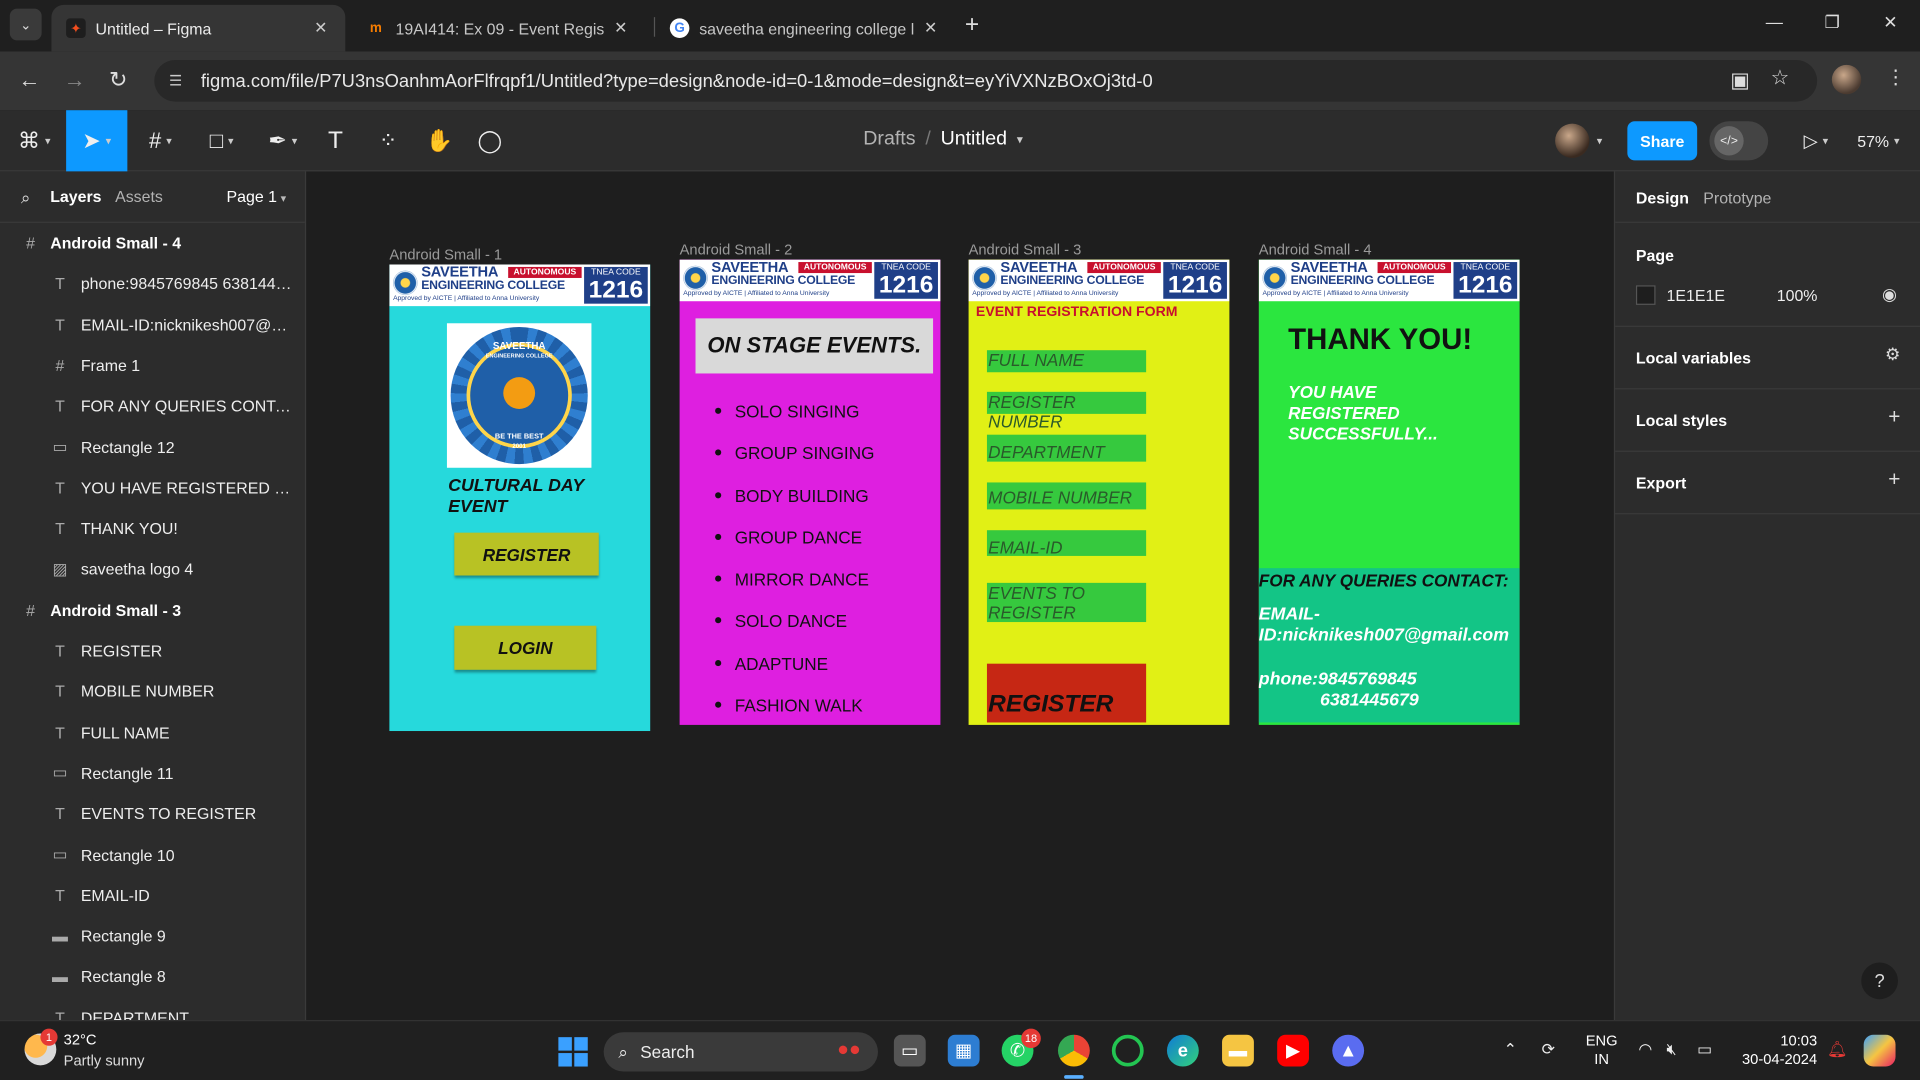 Image resolution: width=1920 pixels, height=1080 pixels. What do you see at coordinates (104, 1060) in the screenshot?
I see `weather-description: Partly sunny` at bounding box center [104, 1060].